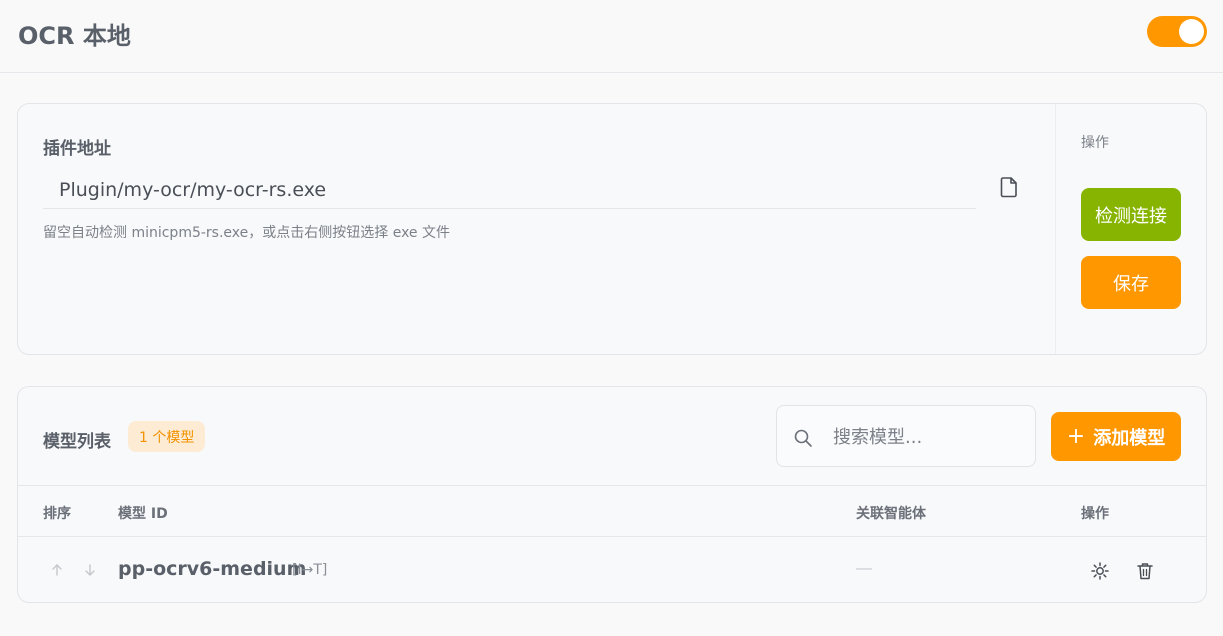 The width and height of the screenshot is (1223, 636). Describe the element at coordinates (1095, 514) in the screenshot. I see `column-actions: 操作` at that location.